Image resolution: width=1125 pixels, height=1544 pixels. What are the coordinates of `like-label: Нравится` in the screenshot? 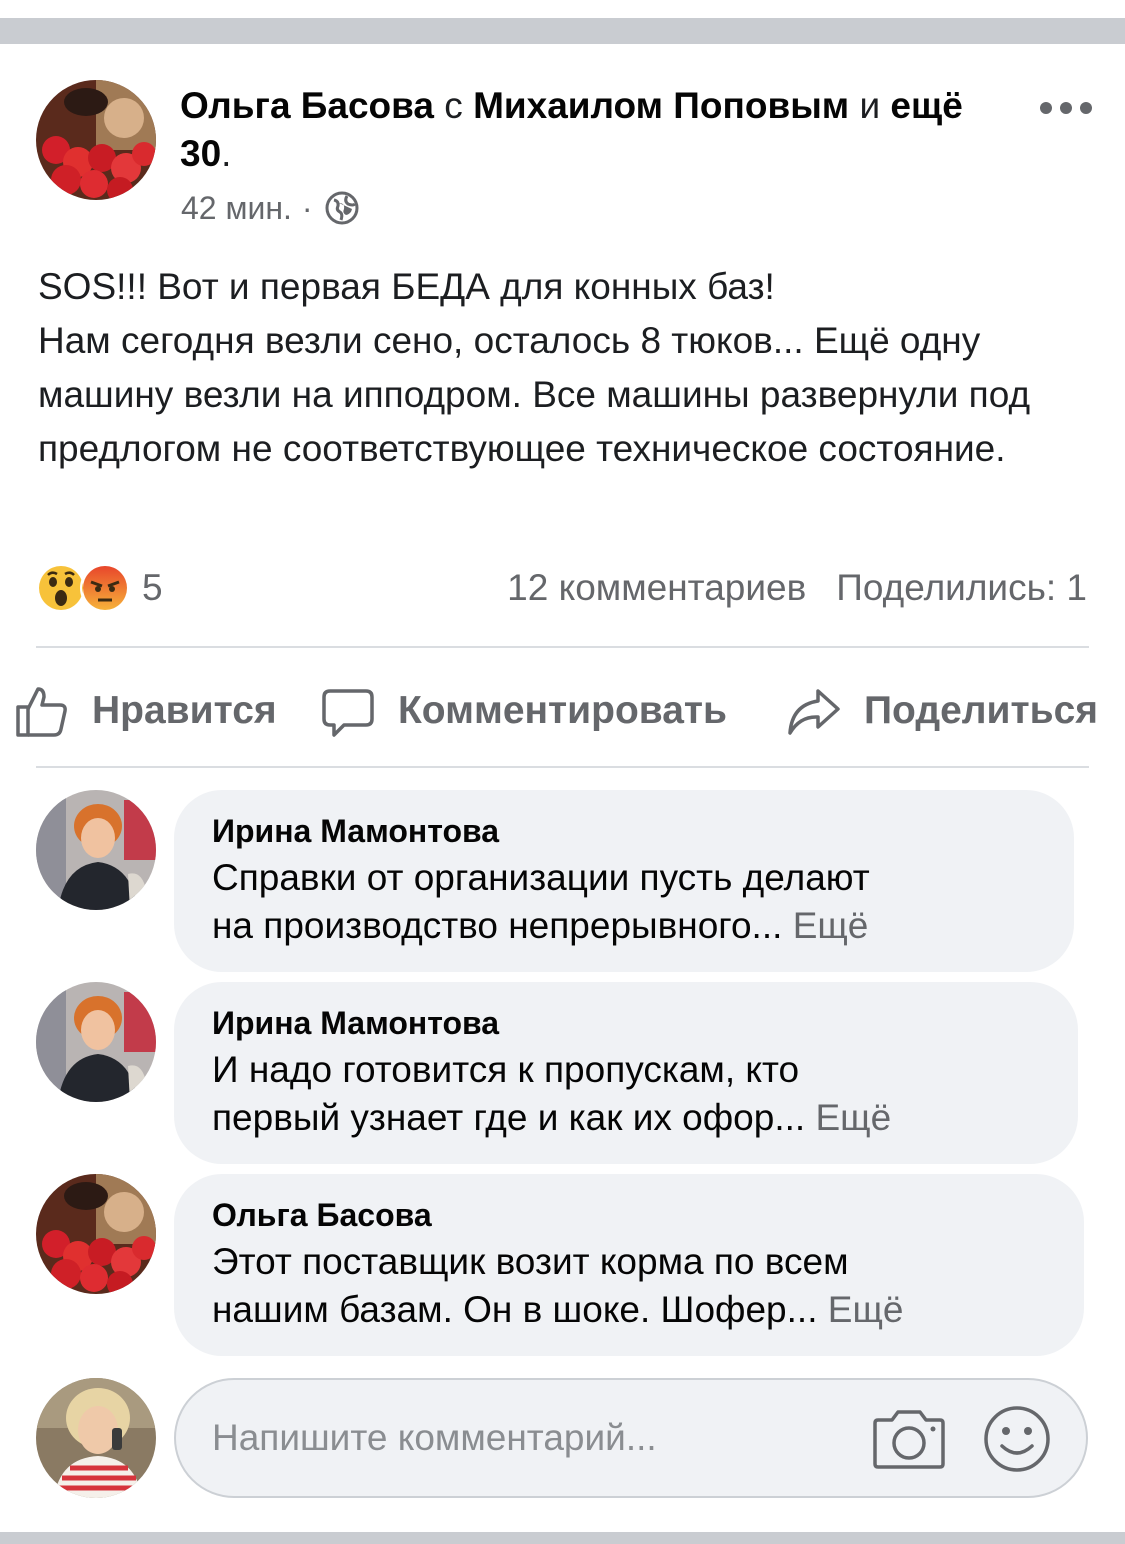 It's located at (184, 710).